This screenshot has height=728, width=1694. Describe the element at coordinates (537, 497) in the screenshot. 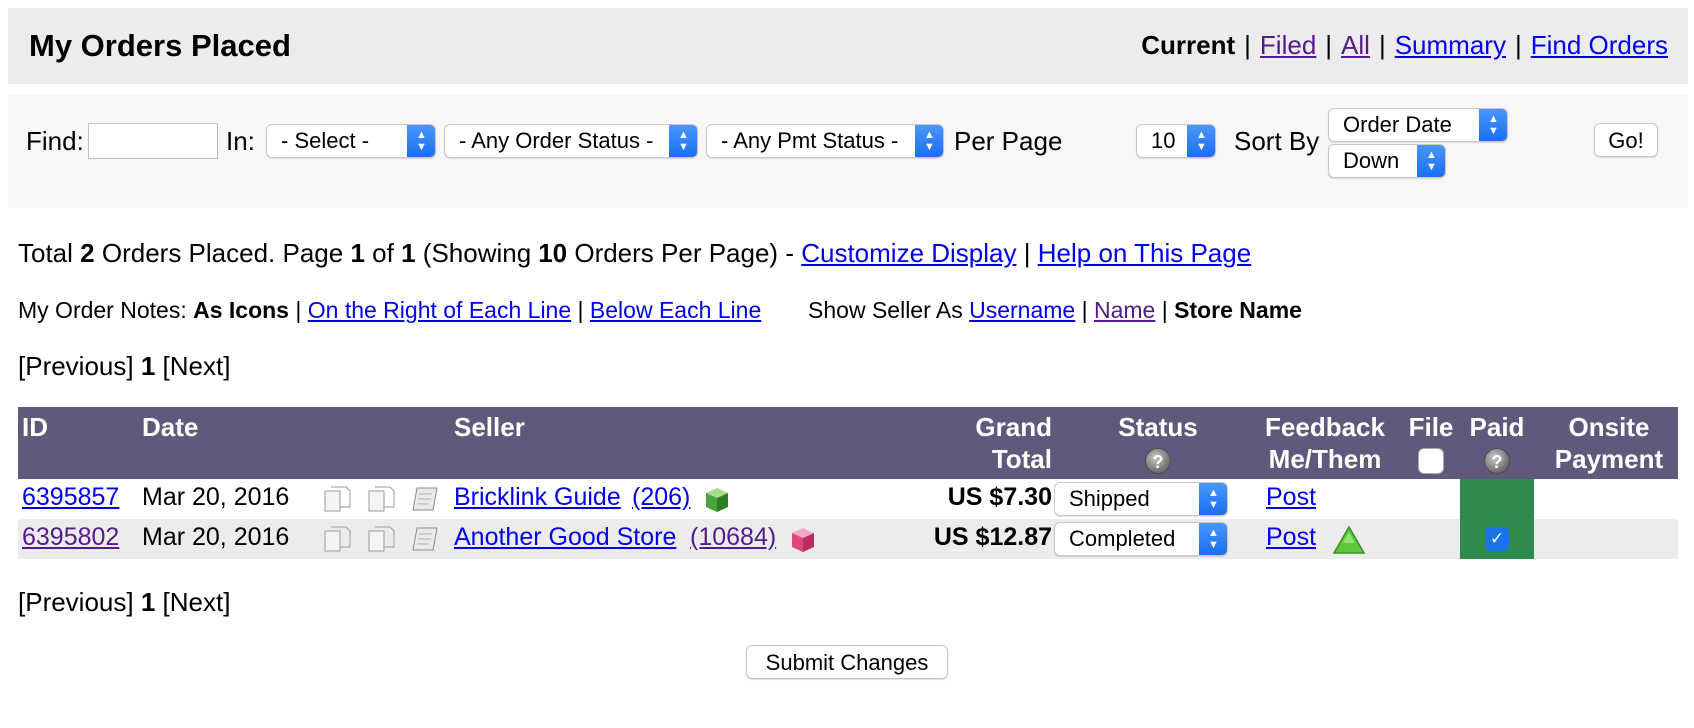

I see `seller-link: Bricklink Guide` at that location.